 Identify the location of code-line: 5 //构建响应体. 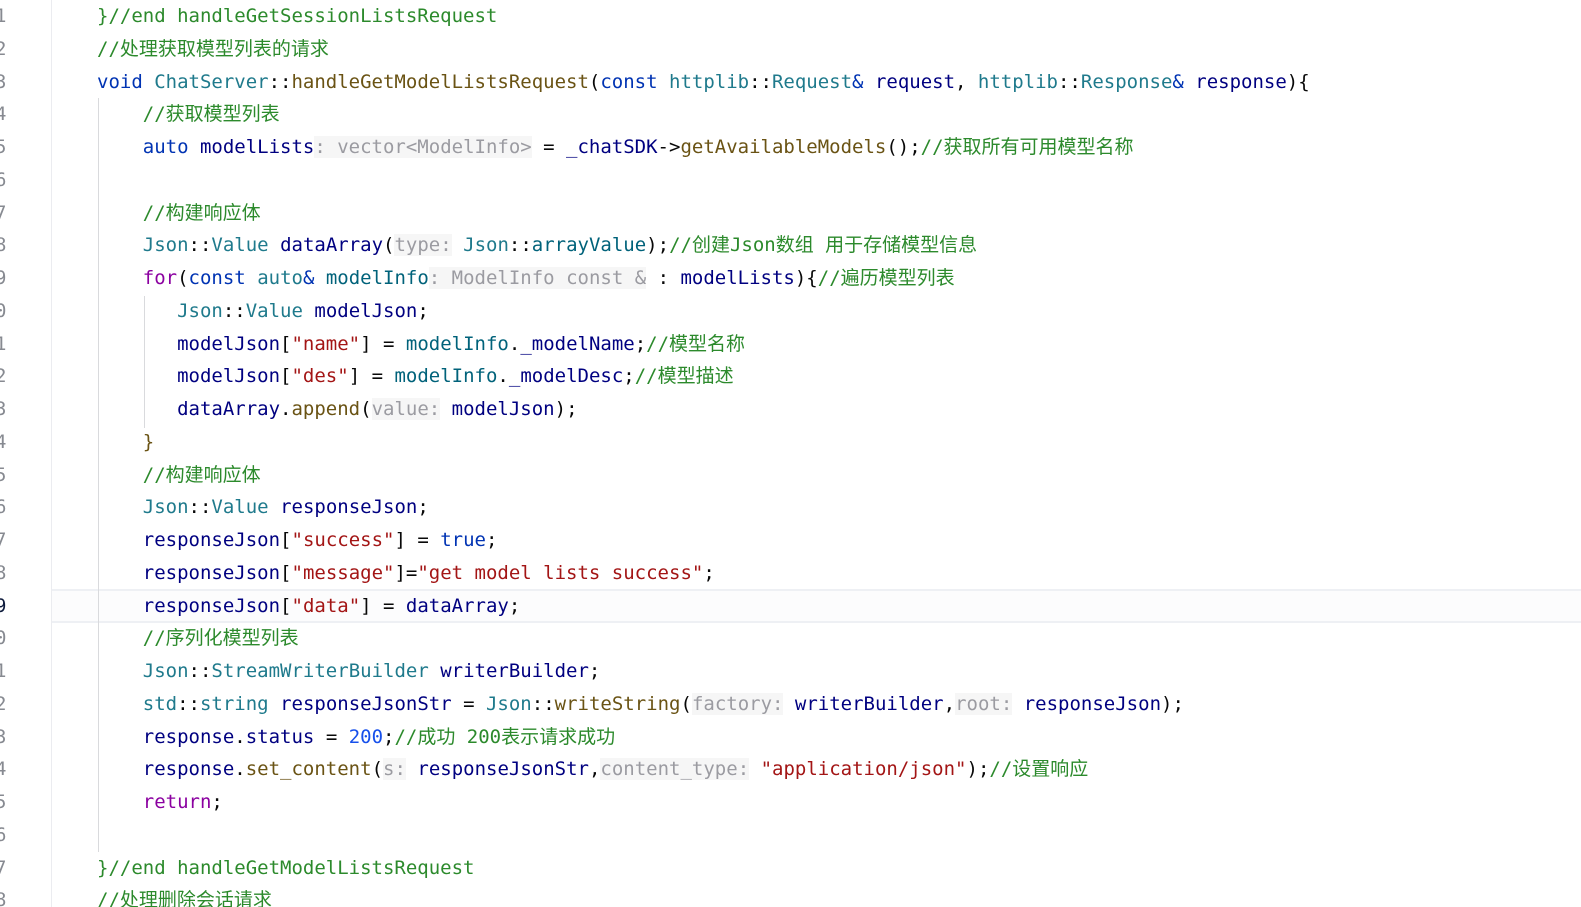
(790, 475).